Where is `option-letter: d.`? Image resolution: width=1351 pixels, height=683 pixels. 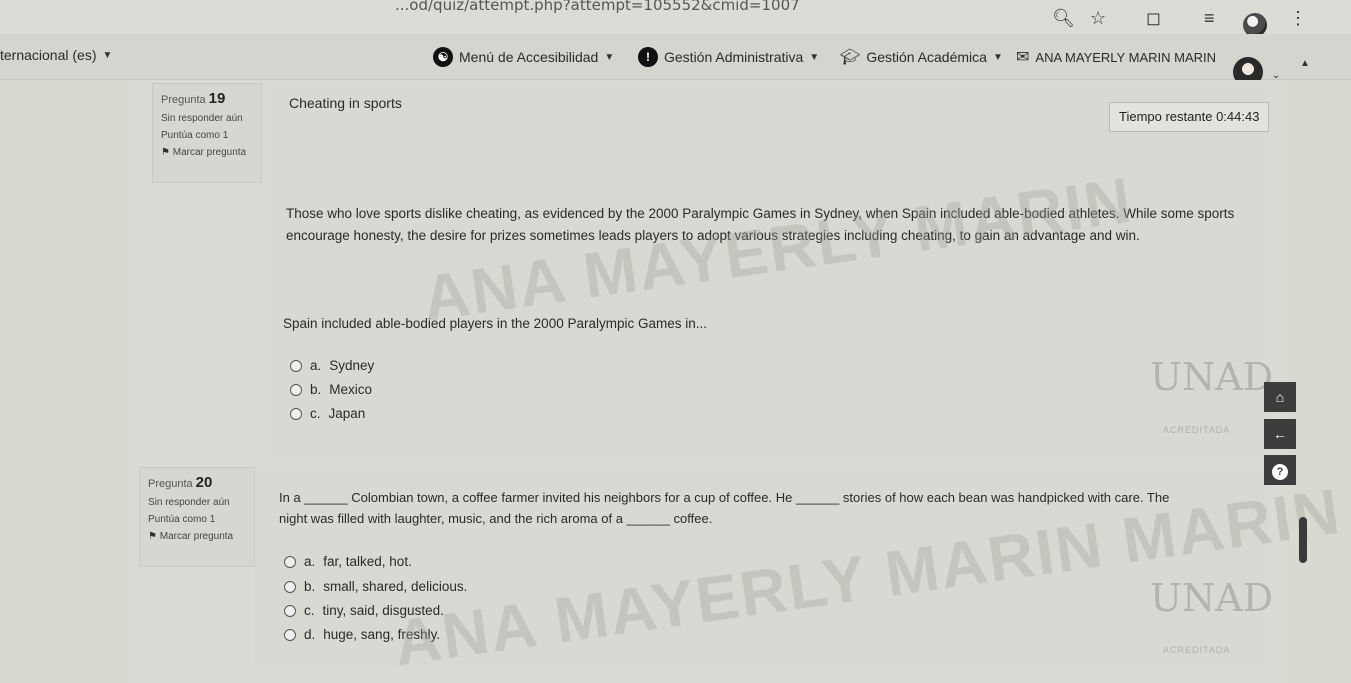
option-letter: d. is located at coordinates (310, 634).